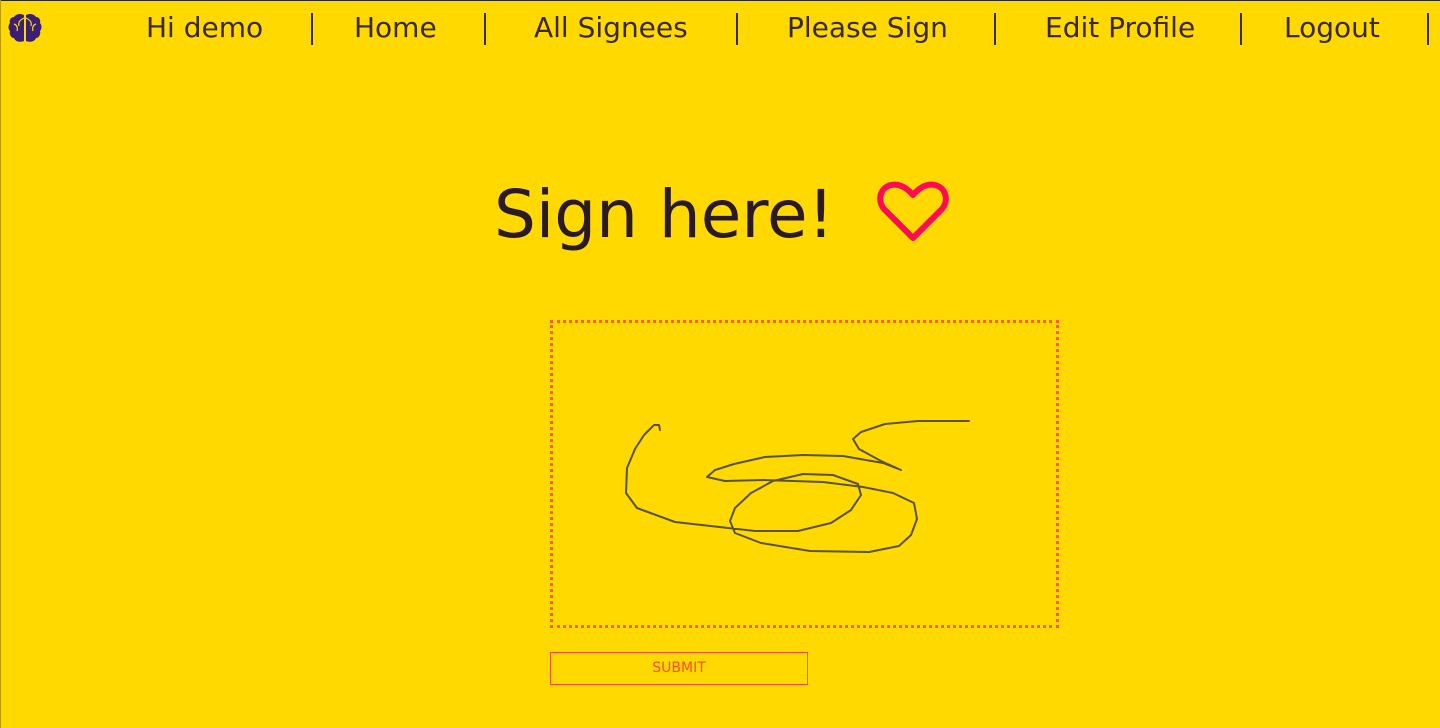  Describe the element at coordinates (25, 28) in the screenshot. I see `brain-icon` at that location.